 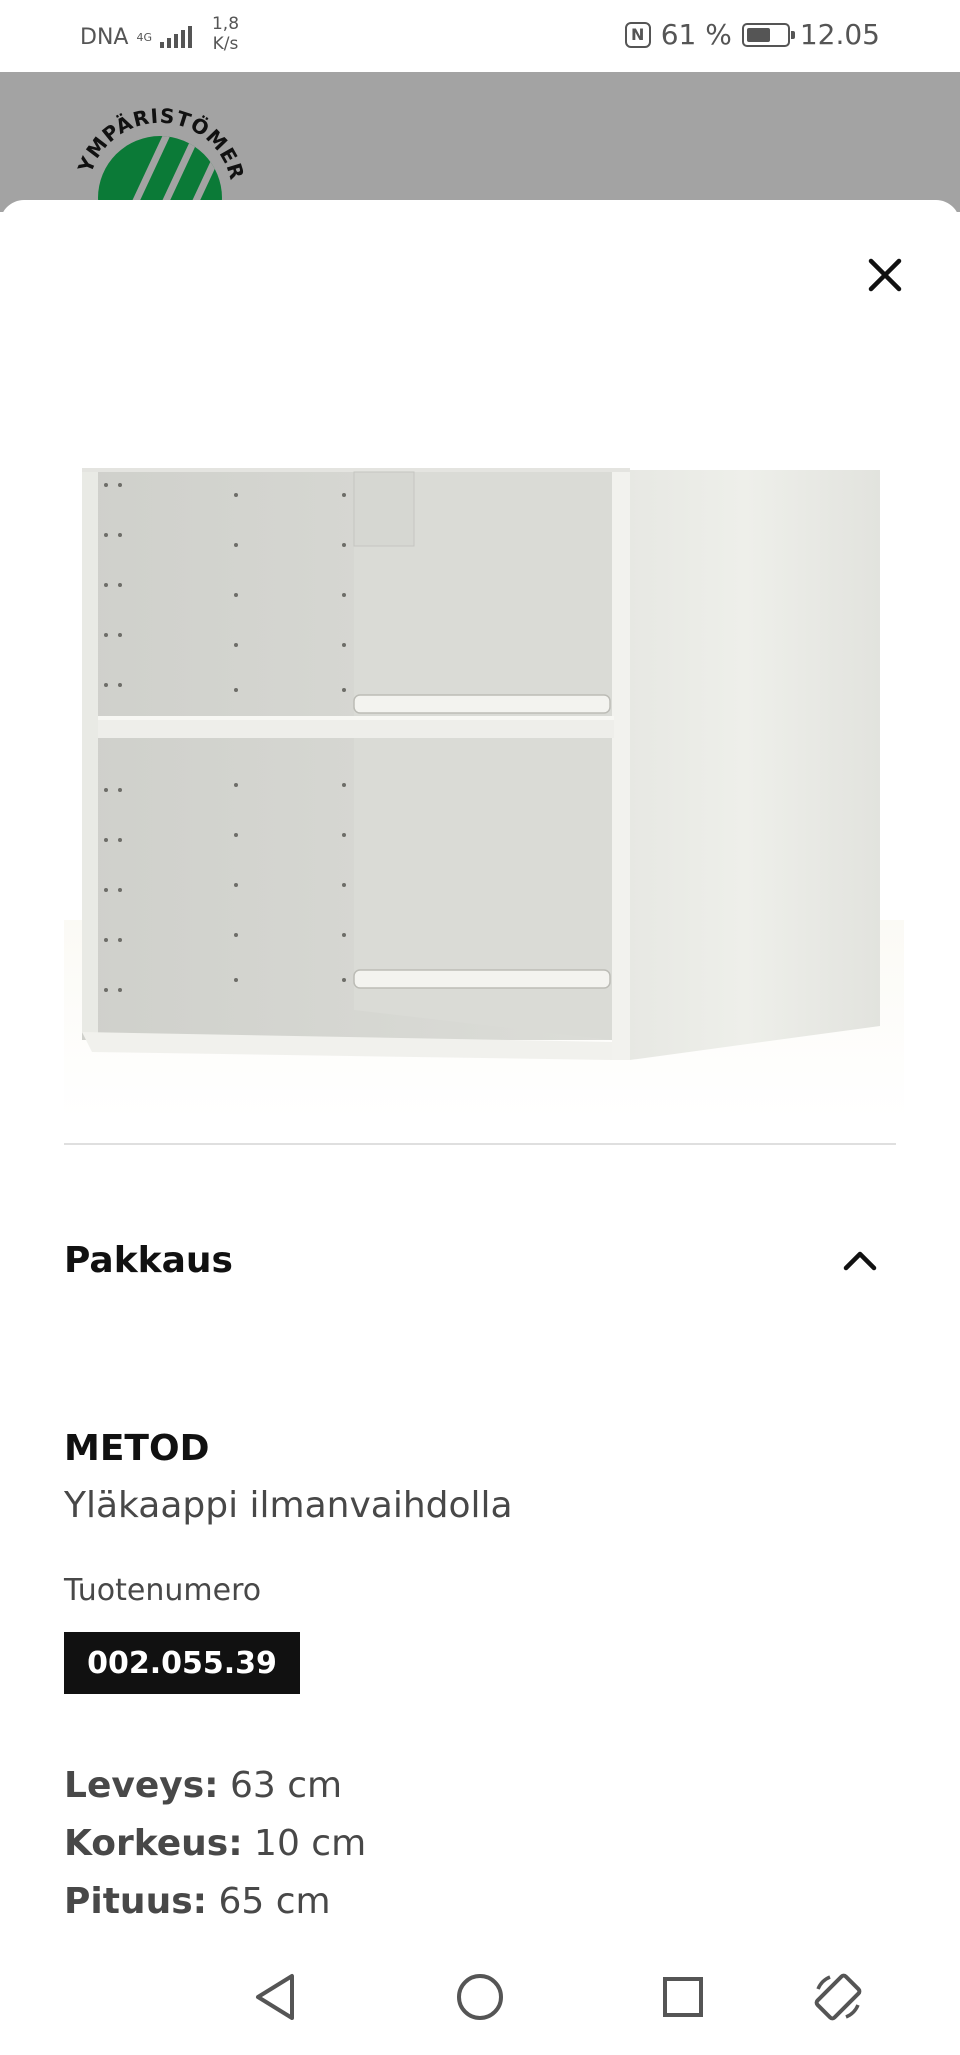 I want to click on battery-icon, so click(x=768, y=34).